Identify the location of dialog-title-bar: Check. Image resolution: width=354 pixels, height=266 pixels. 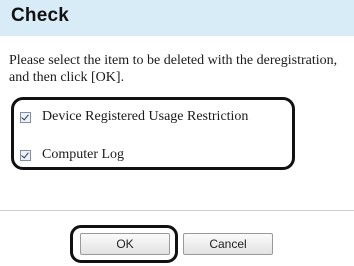
(177, 18).